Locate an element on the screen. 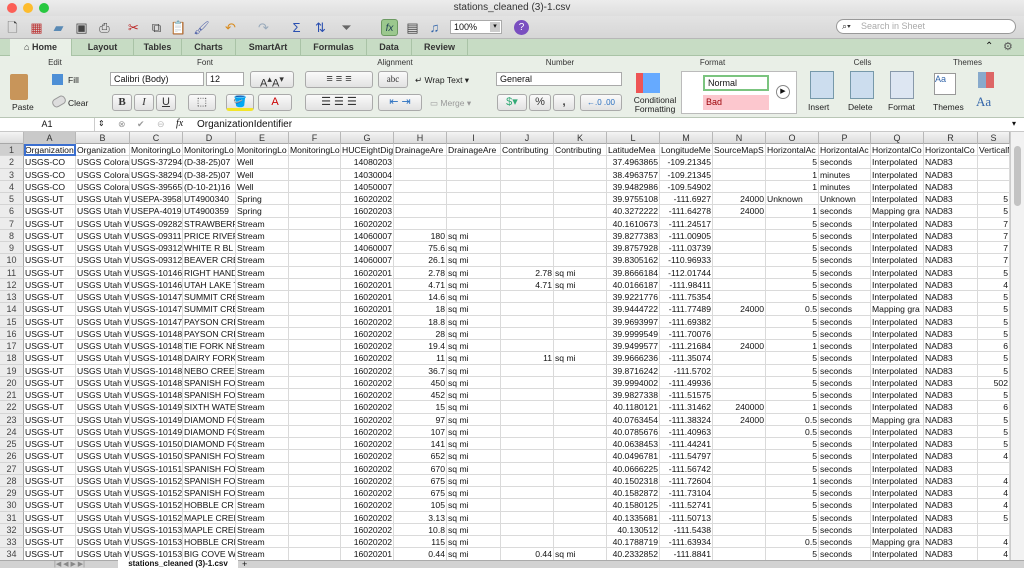  column-header-q: Q is located at coordinates (897, 138).